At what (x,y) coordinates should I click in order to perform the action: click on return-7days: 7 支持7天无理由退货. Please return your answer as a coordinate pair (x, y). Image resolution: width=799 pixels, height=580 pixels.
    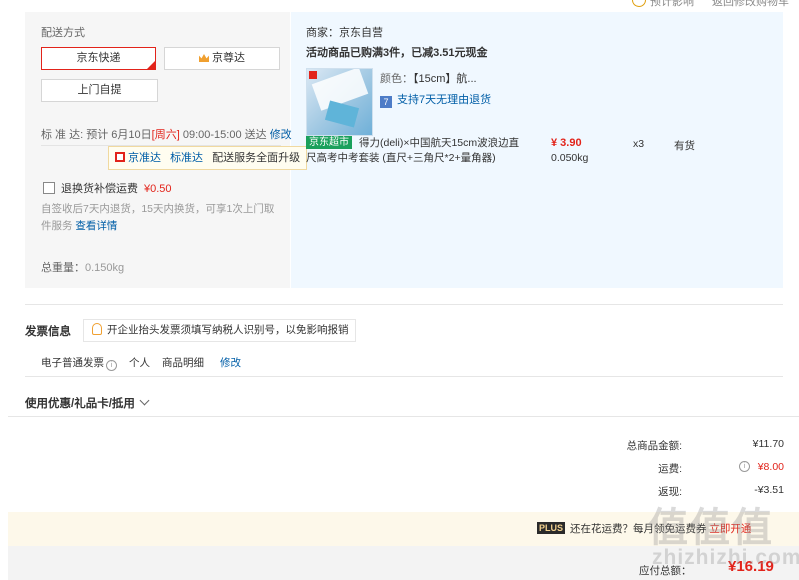
    Looking at the image, I should click on (435, 99).